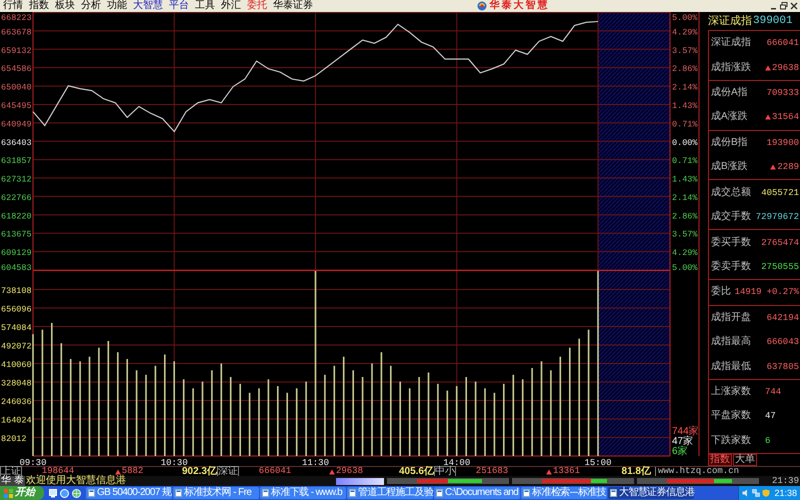  Describe the element at coordinates (39, 6) in the screenshot. I see `menu-item: 指数` at that location.